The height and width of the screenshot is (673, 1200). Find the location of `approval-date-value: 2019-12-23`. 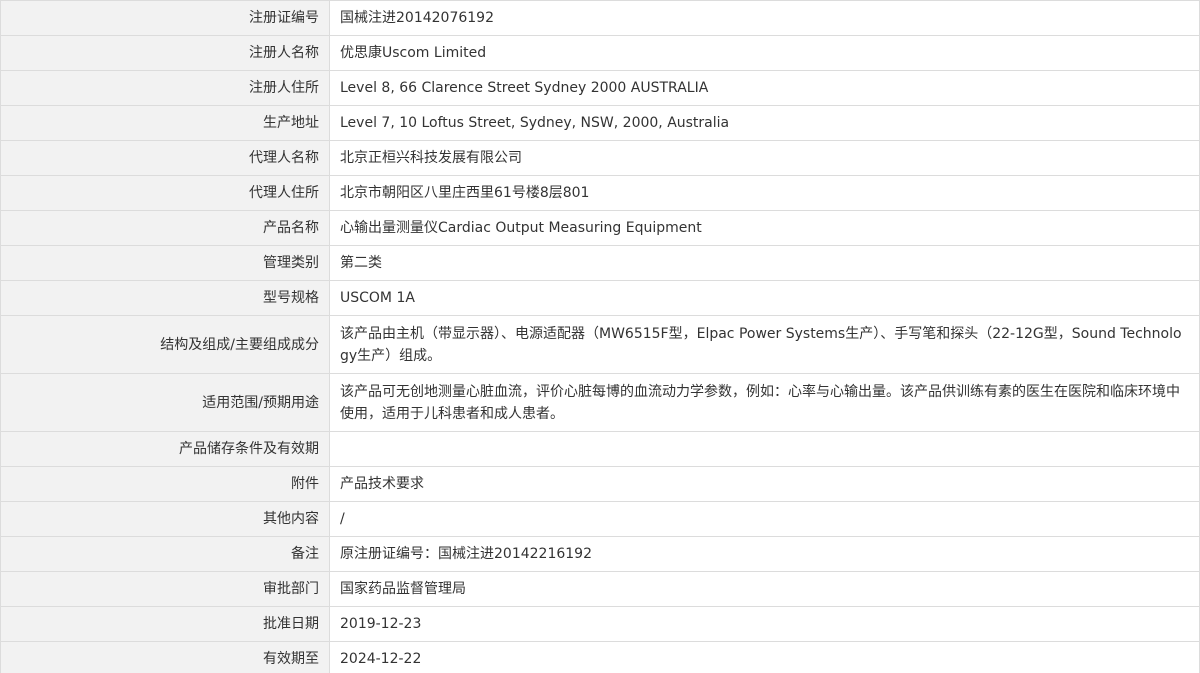

approval-date-value: 2019-12-23 is located at coordinates (764, 624).